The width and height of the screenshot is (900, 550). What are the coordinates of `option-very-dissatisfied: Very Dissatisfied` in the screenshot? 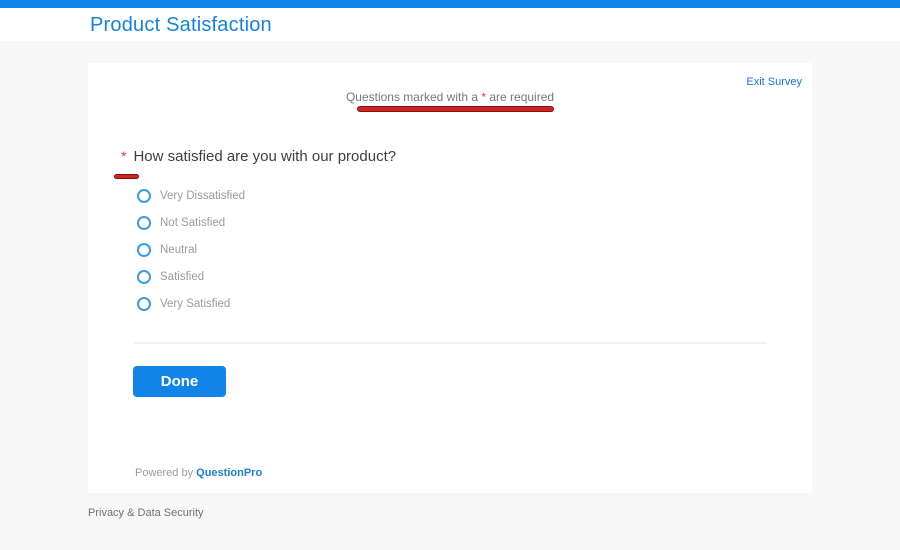 It's located at (191, 195).